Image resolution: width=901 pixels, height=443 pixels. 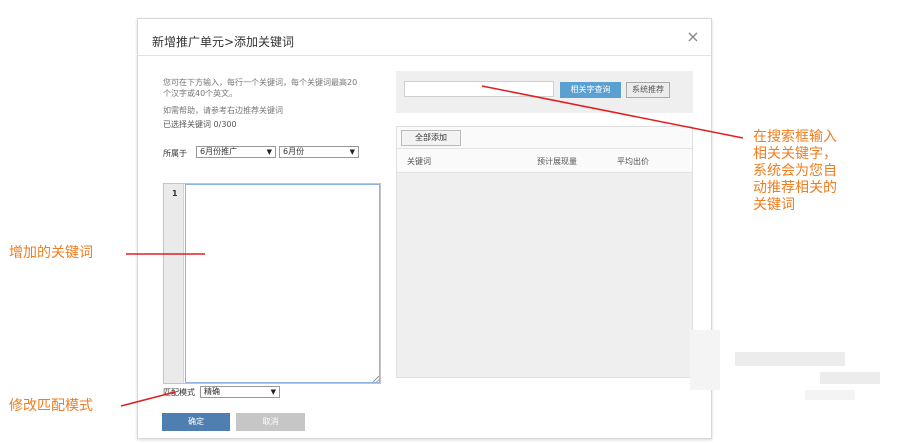 I want to click on search-tip-line-3: 系统会为您自, so click(x=795, y=171).